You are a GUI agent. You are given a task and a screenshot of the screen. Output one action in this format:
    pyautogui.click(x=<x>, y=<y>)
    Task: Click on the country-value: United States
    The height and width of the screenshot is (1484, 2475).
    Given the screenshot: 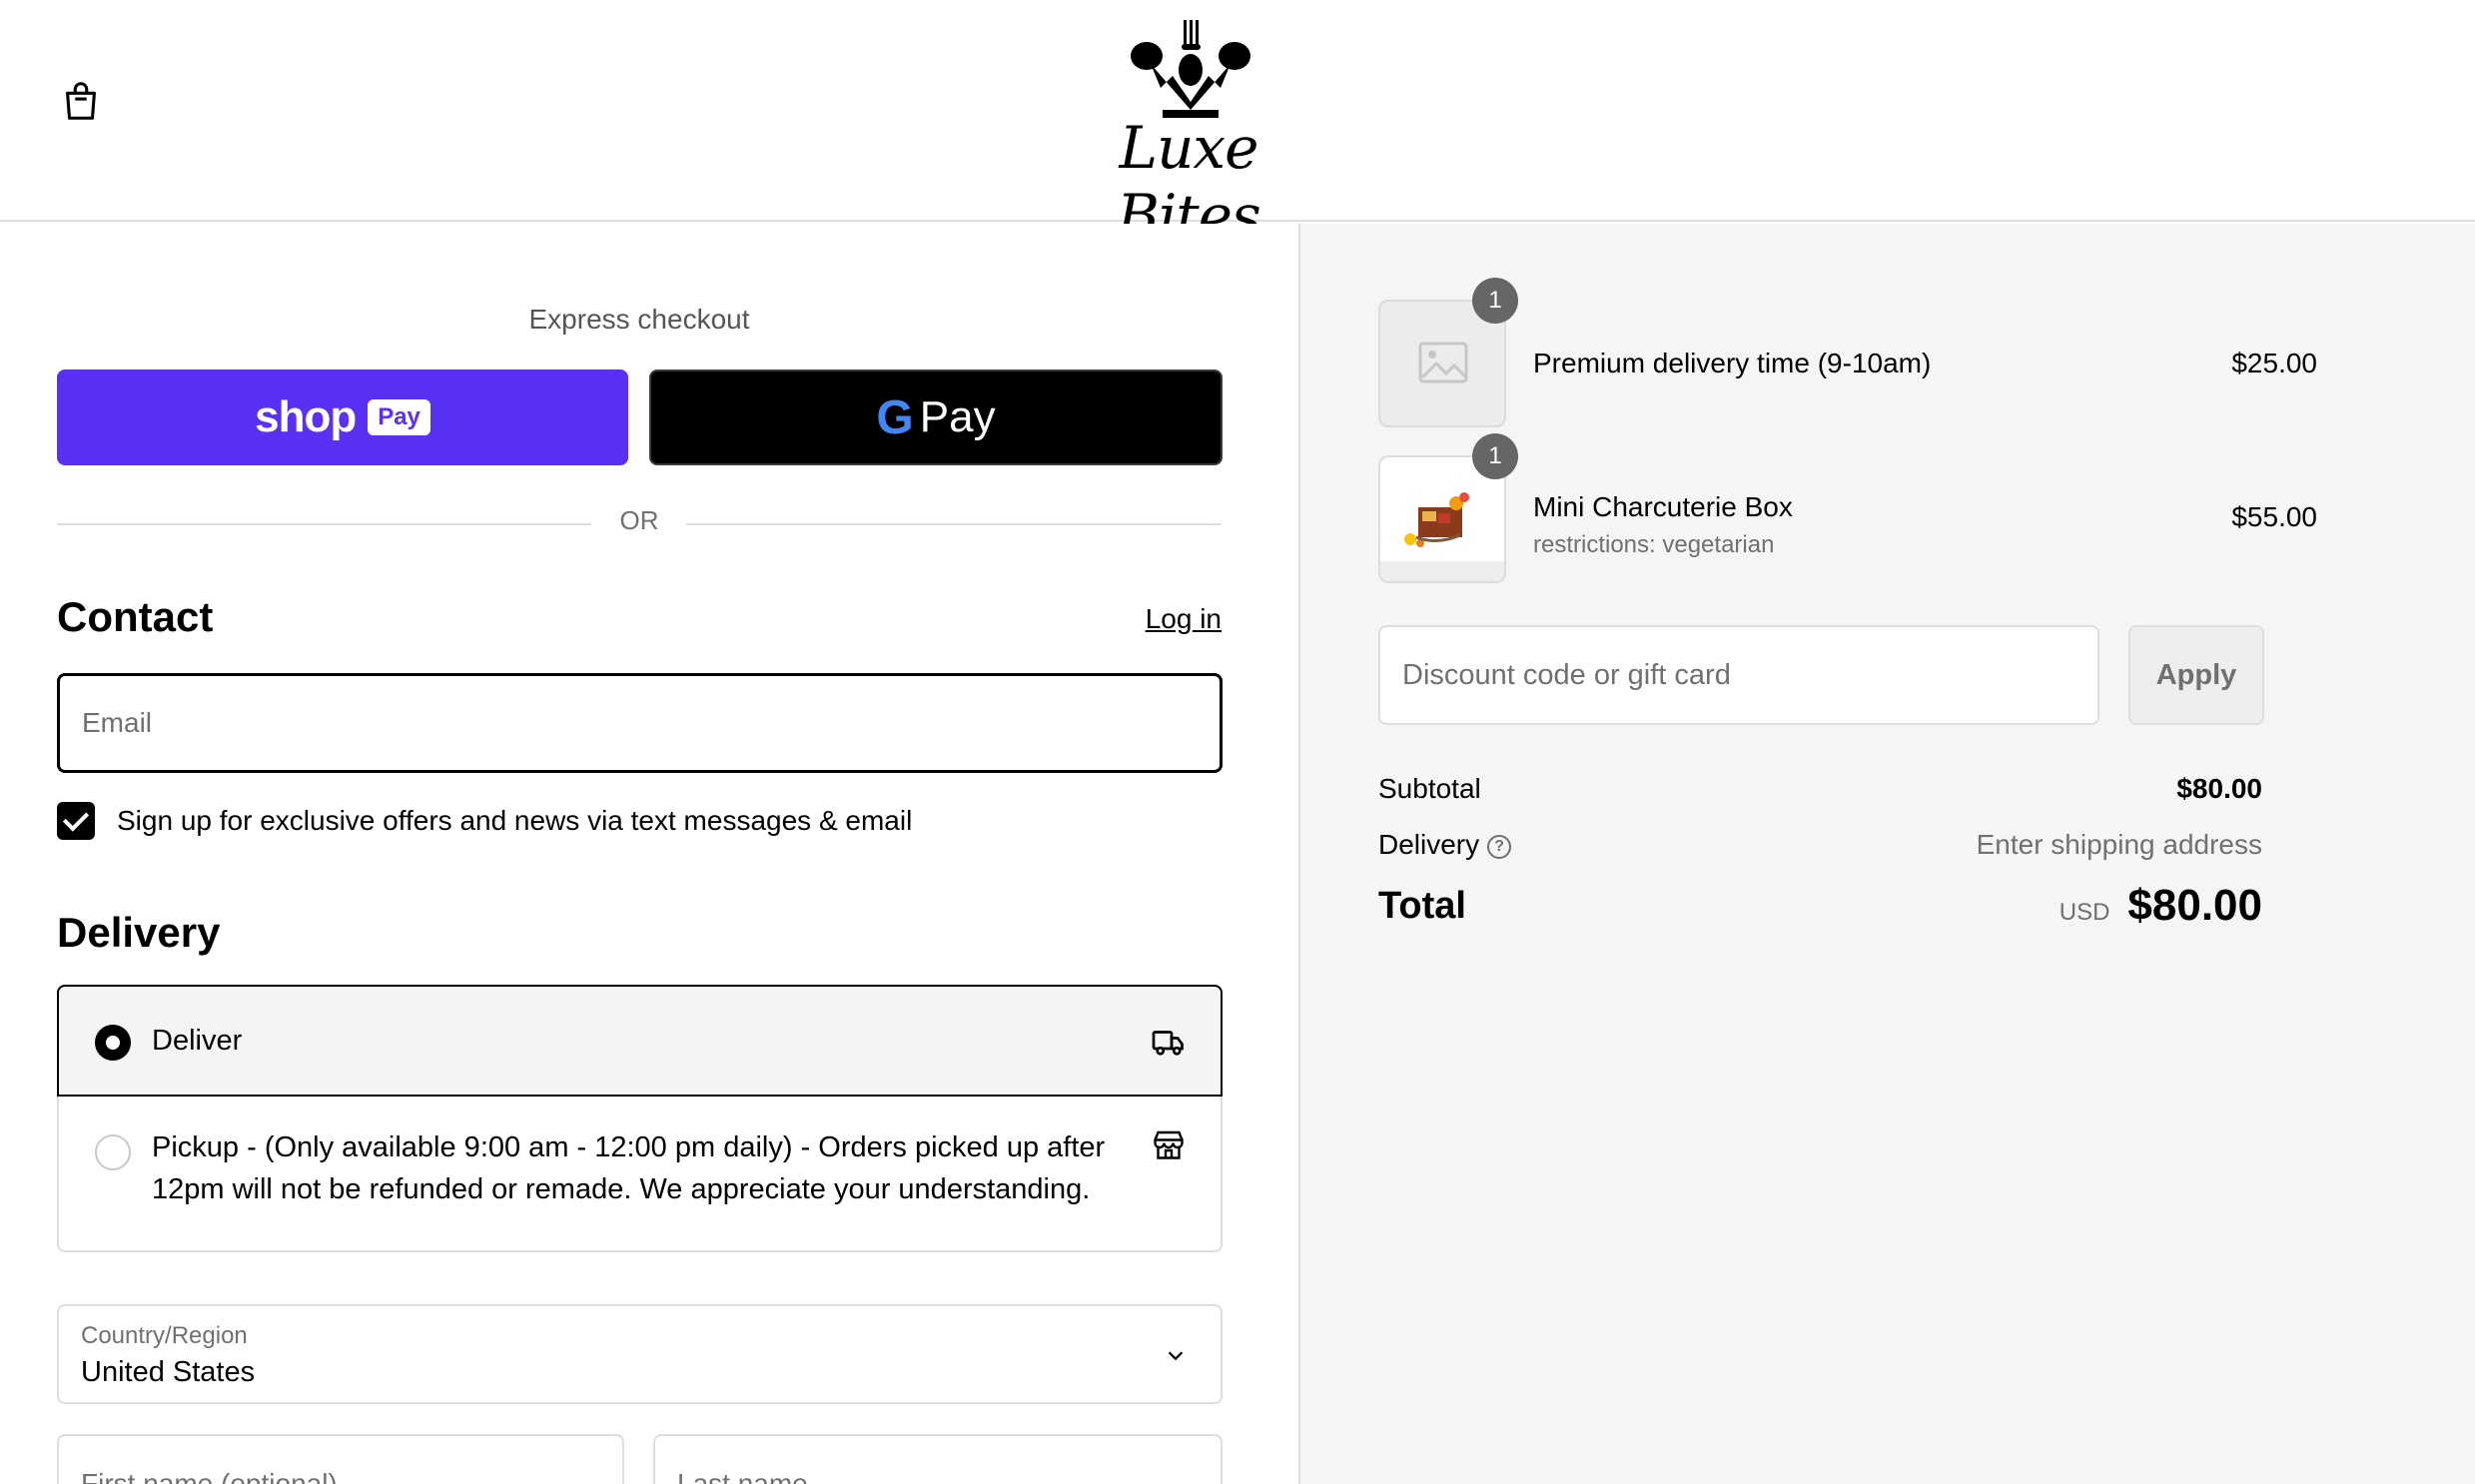 What is the action you would take?
    pyautogui.click(x=168, y=1372)
    